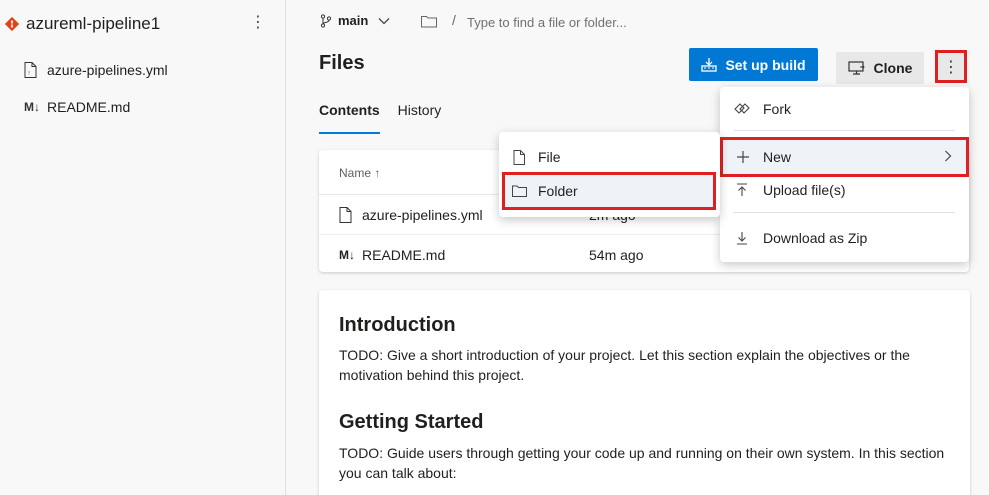  I want to click on repo-git-icon, so click(12, 24).